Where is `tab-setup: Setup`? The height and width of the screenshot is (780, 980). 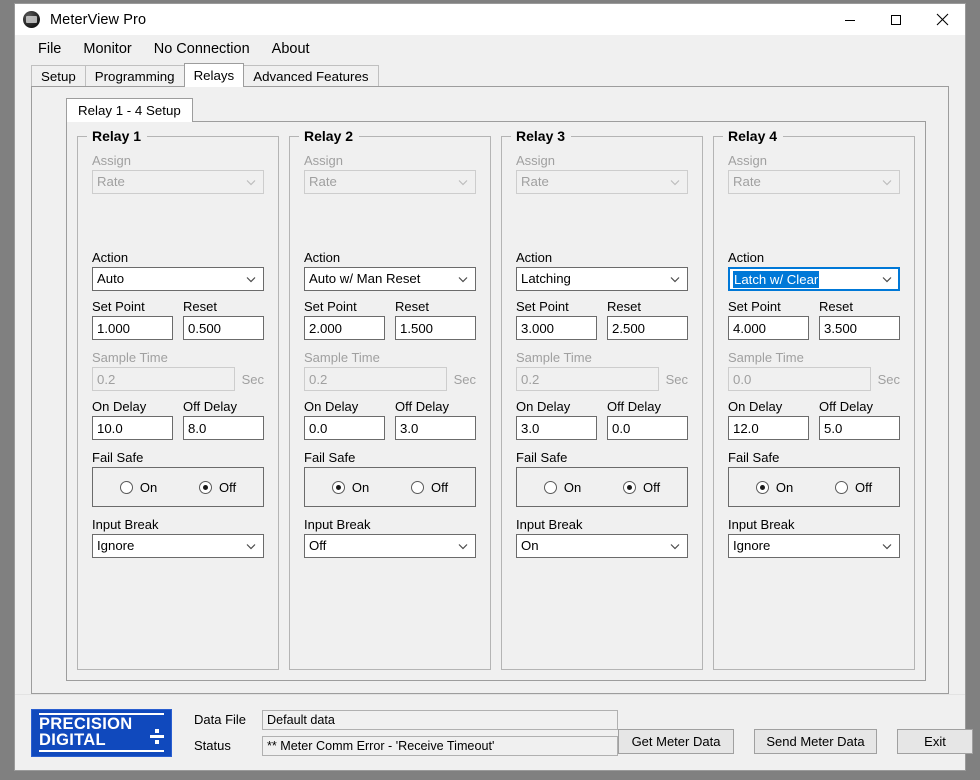
tab-setup: Setup is located at coordinates (58, 75).